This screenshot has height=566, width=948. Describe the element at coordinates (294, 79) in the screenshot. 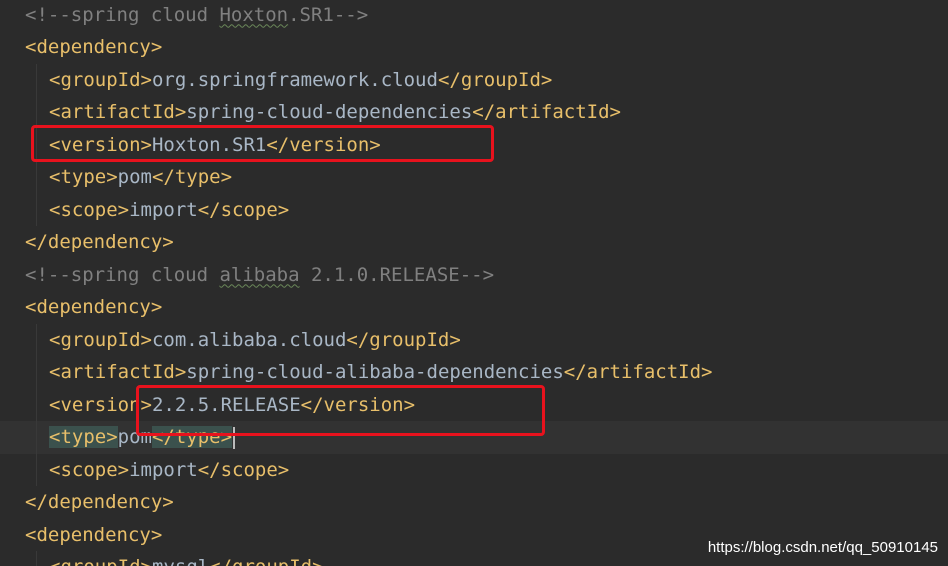

I see `xml-value: org.springframework.cloud` at that location.